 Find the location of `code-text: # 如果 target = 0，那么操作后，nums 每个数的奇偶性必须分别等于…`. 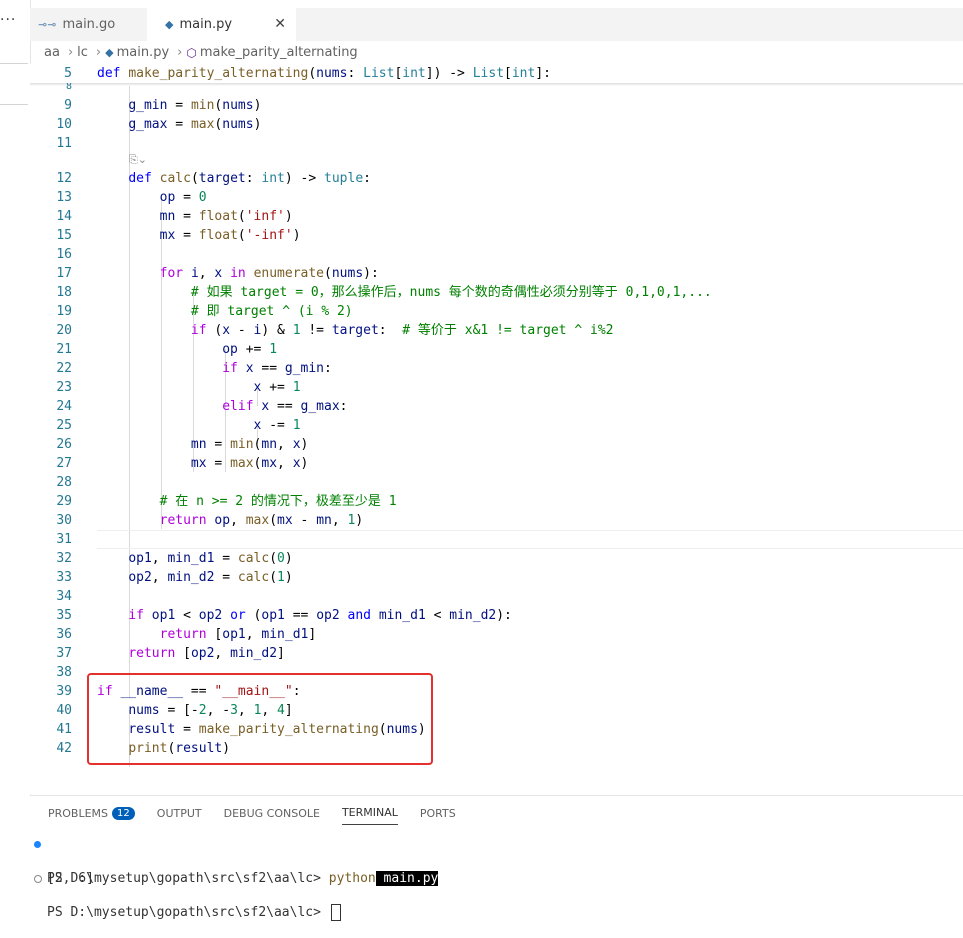

code-text: # 如果 target = 0，那么操作后，nums 每个数的奇偶性必须分别等于… is located at coordinates (451, 292).